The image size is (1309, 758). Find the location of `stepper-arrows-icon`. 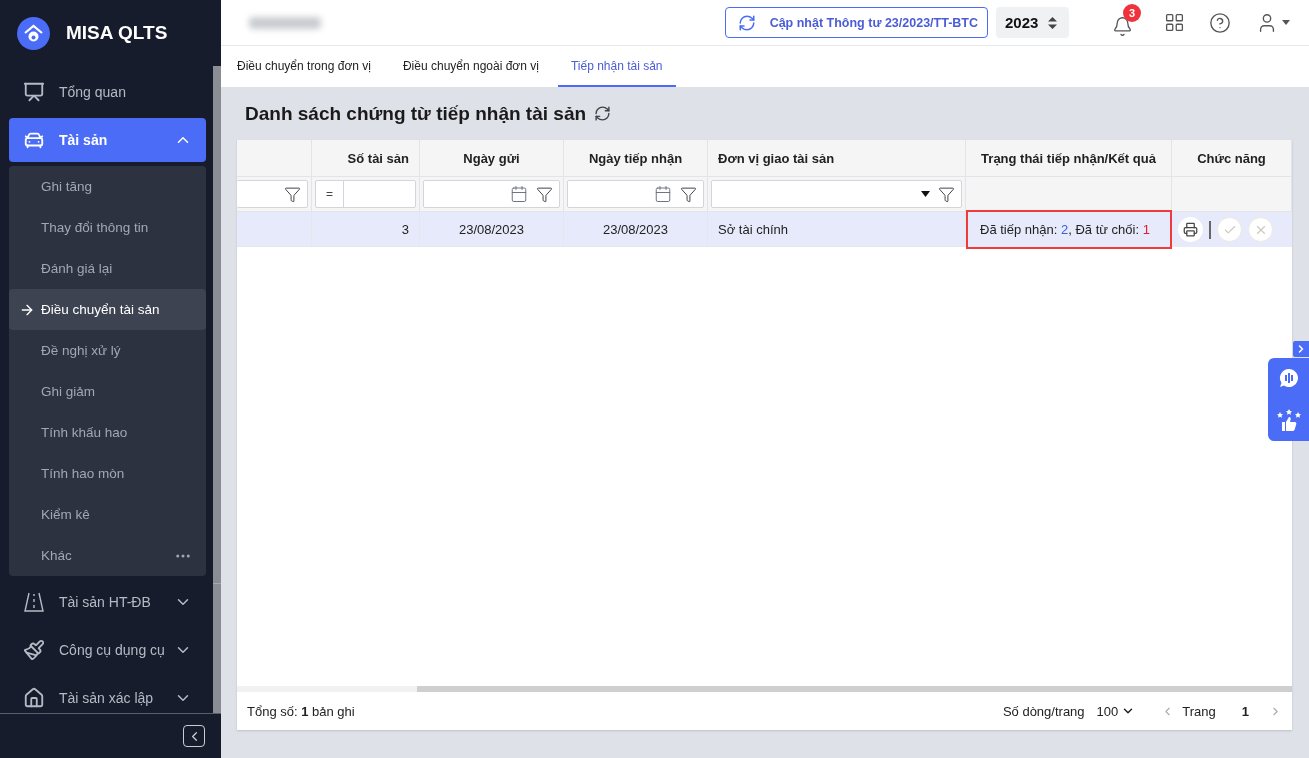

stepper-arrows-icon is located at coordinates (1053, 22).